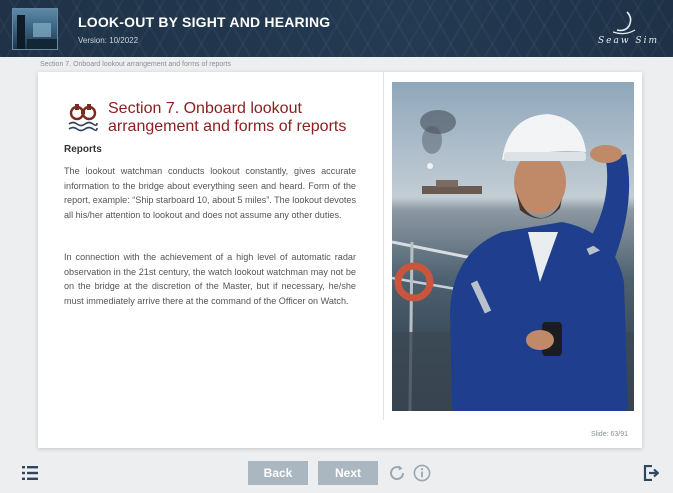 The width and height of the screenshot is (673, 493). What do you see at coordinates (397, 473) in the screenshot?
I see `reload-icon` at bounding box center [397, 473].